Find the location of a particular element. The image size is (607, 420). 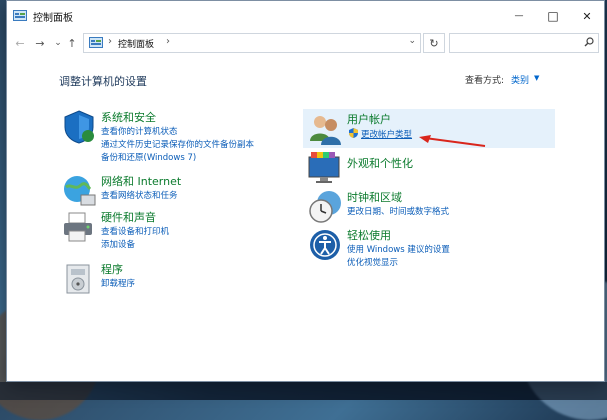

link-recommended-settings: 使用 Windows 建议的设置 is located at coordinates (398, 249).